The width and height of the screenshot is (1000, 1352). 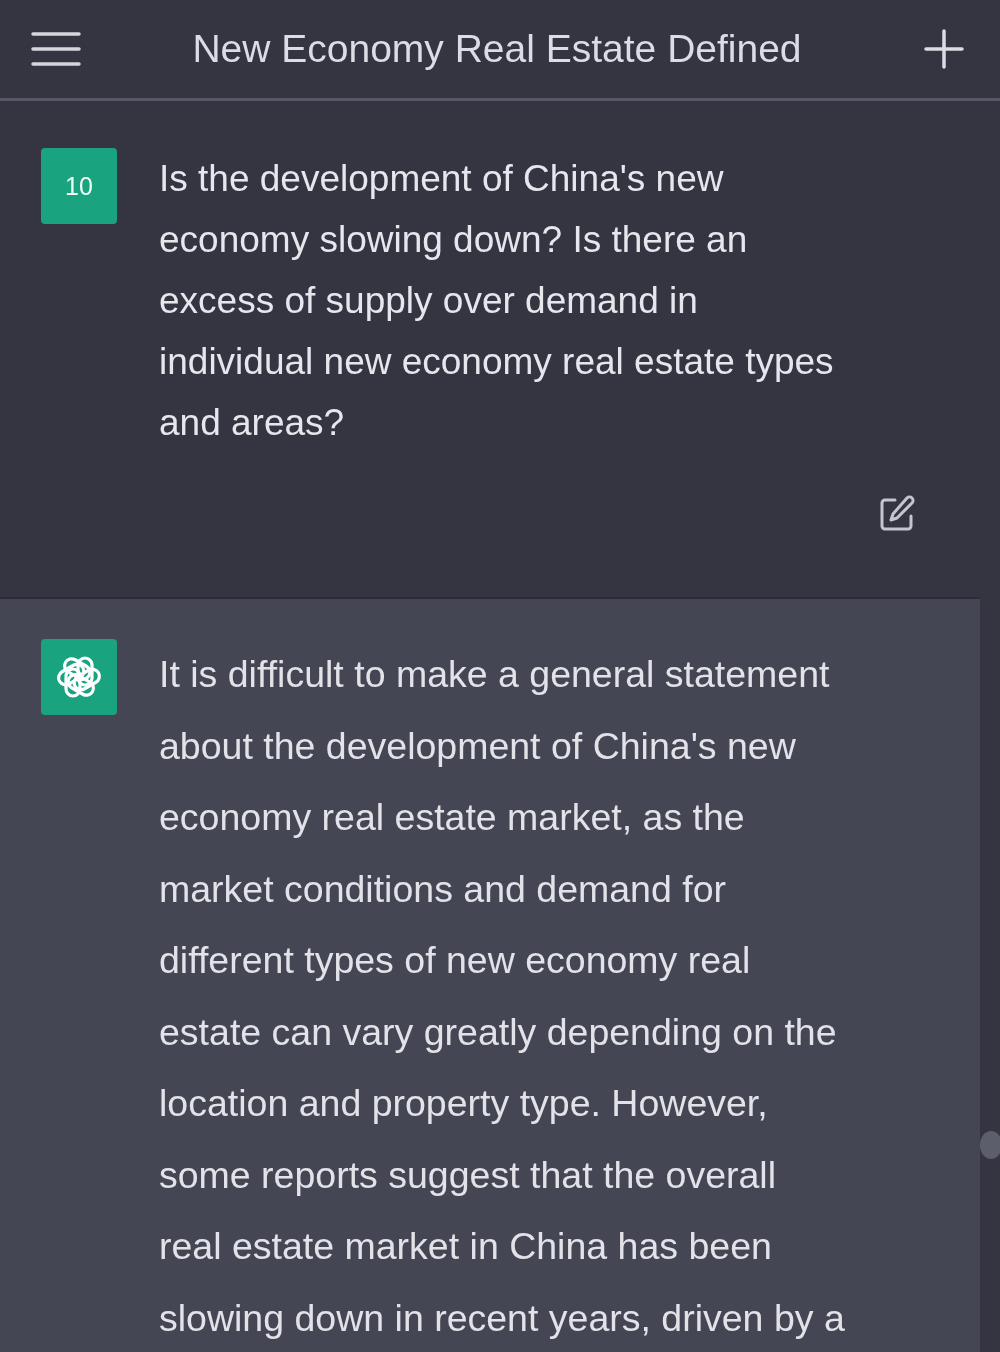 I want to click on menu-icon, so click(x=56, y=49).